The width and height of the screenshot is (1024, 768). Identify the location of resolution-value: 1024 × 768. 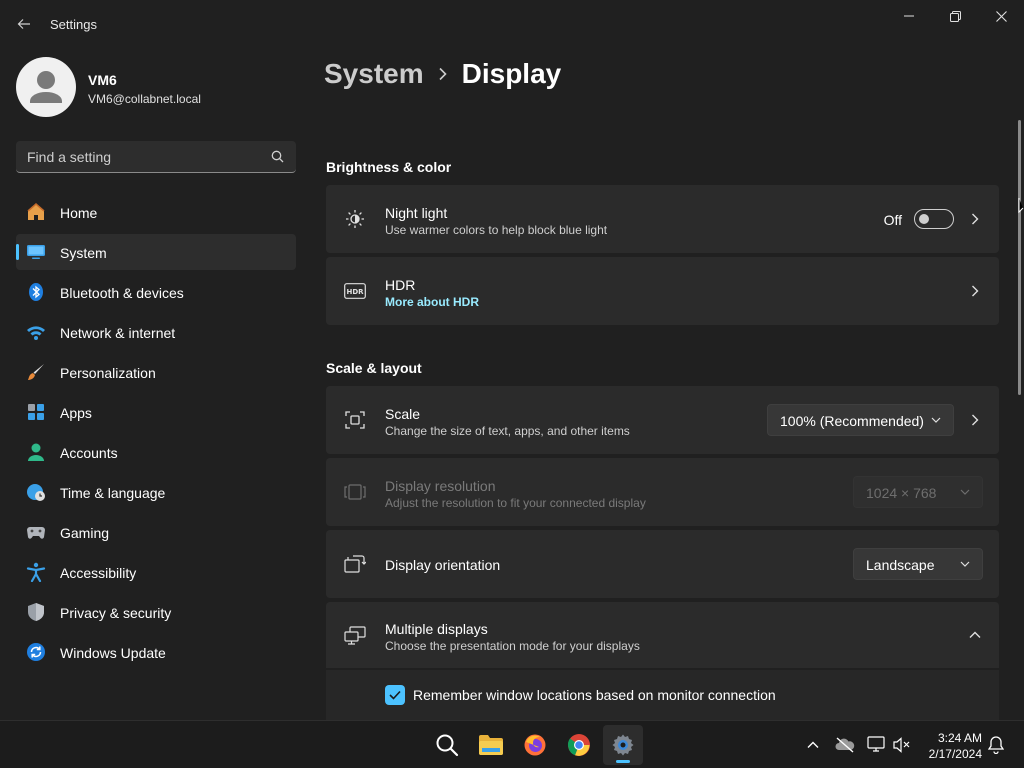
(901, 493).